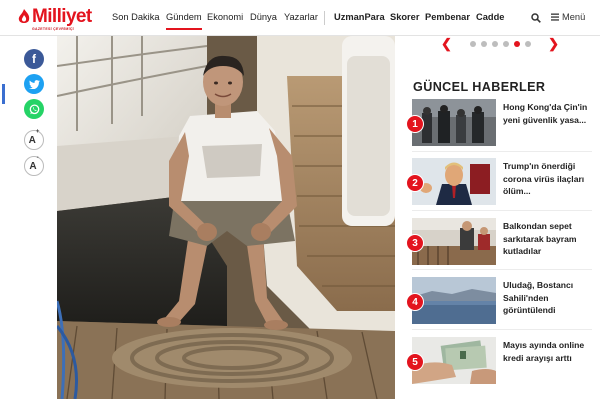 The width and height of the screenshot is (600, 403). I want to click on facebook-share-button: f, so click(34, 59).